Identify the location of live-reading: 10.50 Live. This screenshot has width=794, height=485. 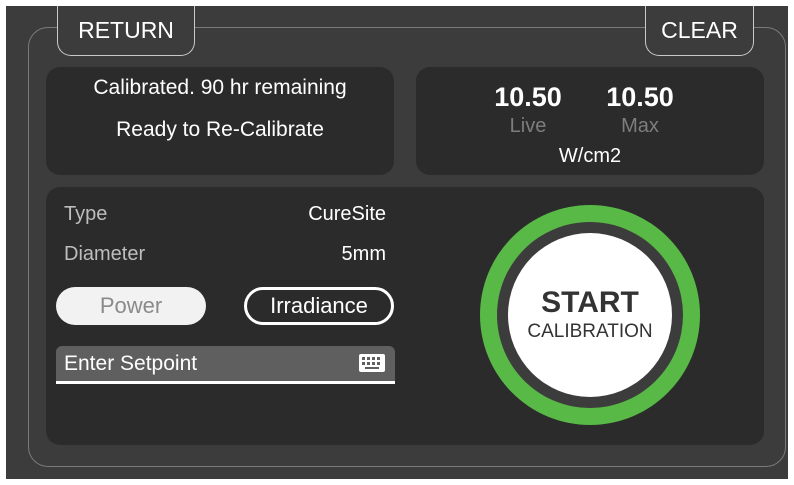
(528, 110).